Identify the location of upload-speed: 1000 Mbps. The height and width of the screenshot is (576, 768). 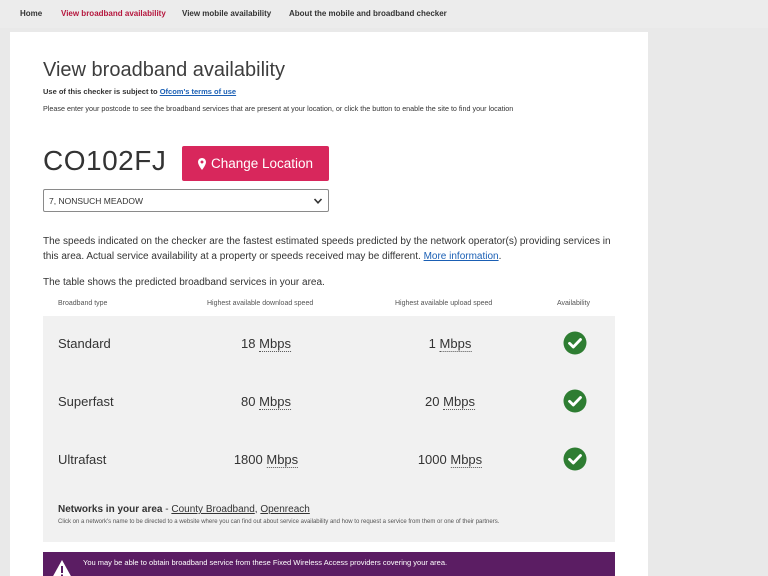
(450, 460).